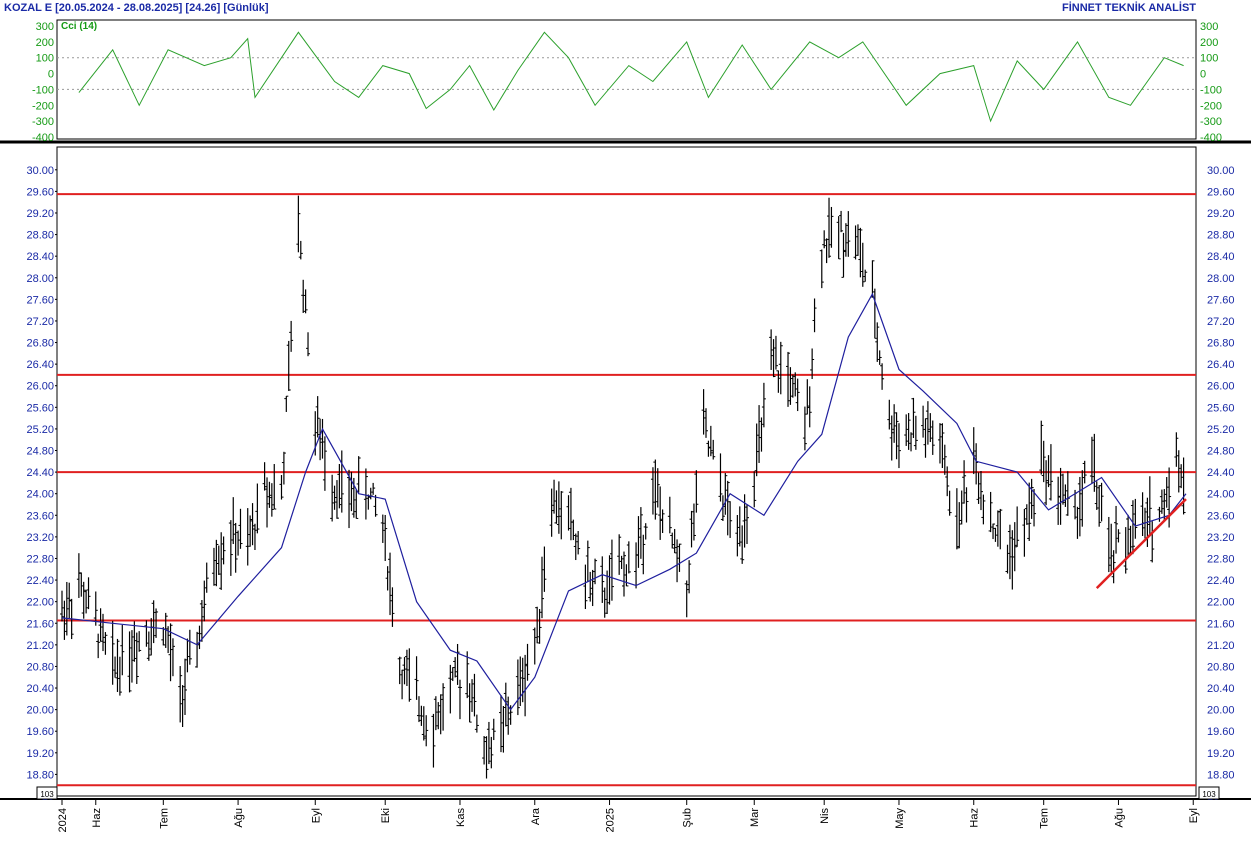 The width and height of the screenshot is (1251, 841). Describe the element at coordinates (43, 122) in the screenshot. I see `cci-tick-left: -300` at that location.